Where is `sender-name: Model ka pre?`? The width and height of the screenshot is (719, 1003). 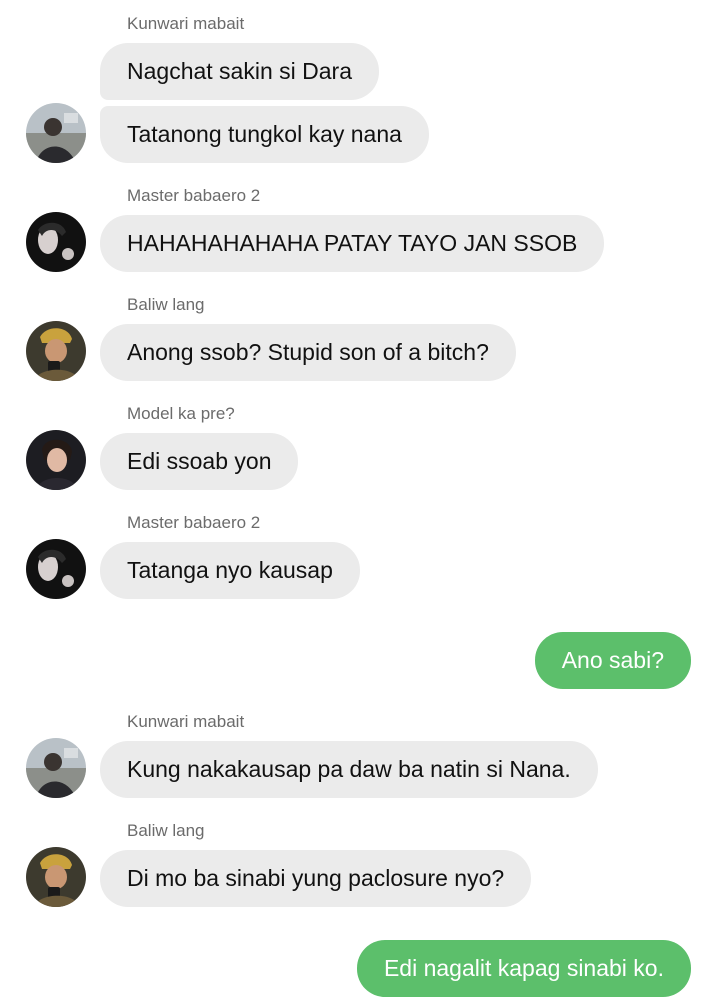
sender-name: Model ka pre? is located at coordinates (181, 413).